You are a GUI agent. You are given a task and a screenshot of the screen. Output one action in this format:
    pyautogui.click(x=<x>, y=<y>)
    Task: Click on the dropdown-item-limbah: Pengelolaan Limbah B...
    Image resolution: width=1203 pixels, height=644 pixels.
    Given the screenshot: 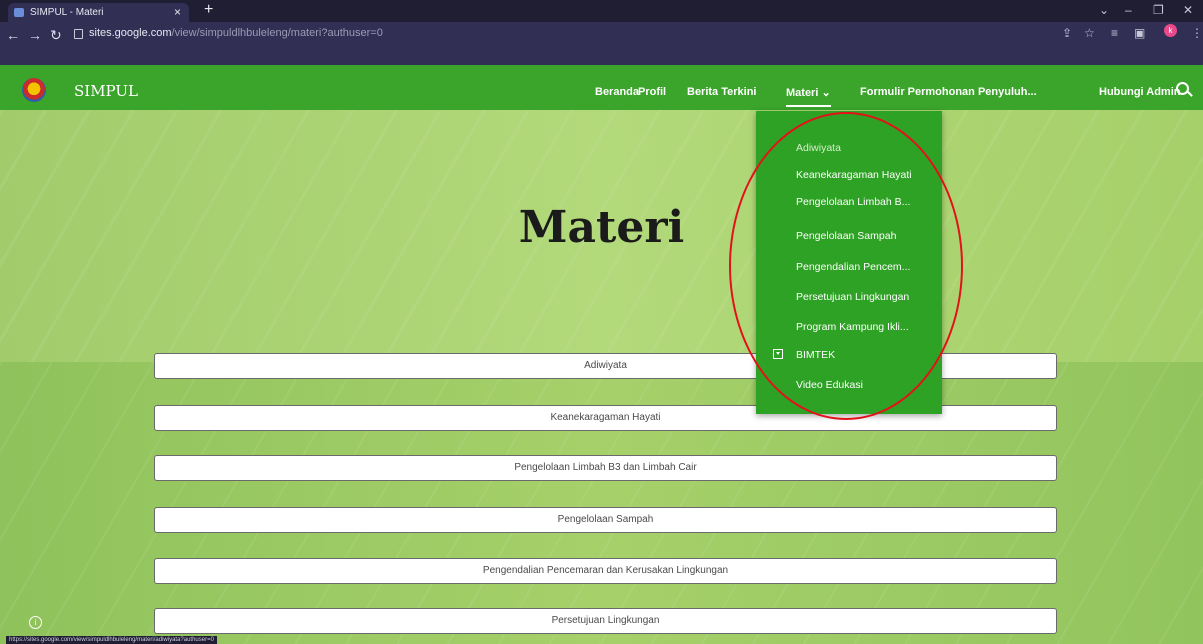 What is the action you would take?
    pyautogui.click(x=853, y=202)
    